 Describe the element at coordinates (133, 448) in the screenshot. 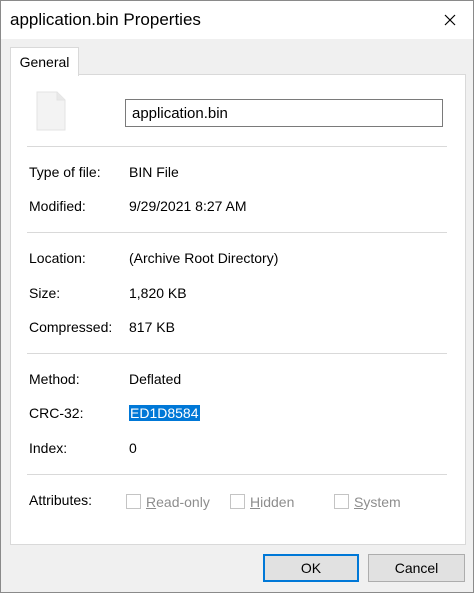

I see `index-value: 0` at that location.